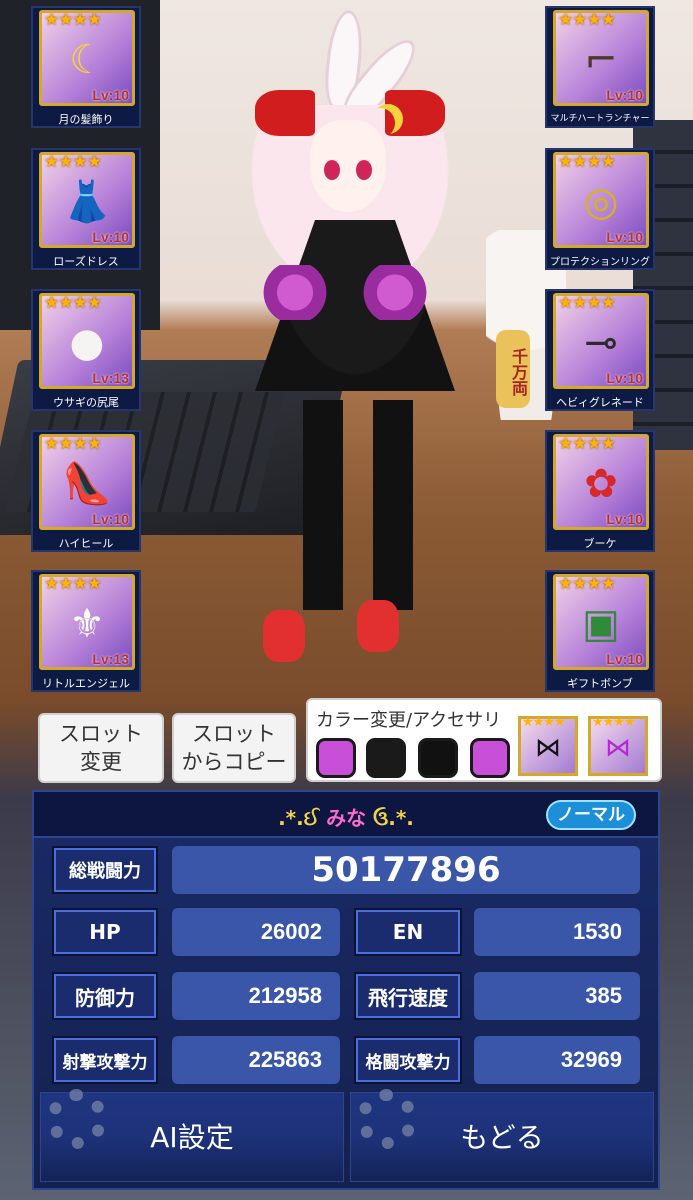  I want to click on equipment-card-little-angel: ★★★★ ⚜ Lv:13 リトルエンジェル, so click(86, 631).